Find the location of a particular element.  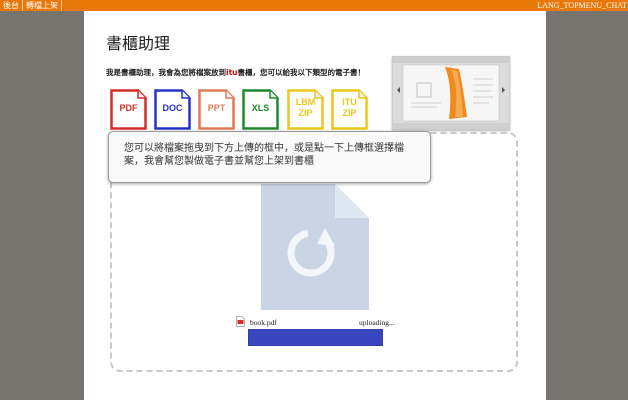

file-type-label: ITU is located at coordinates (349, 102).